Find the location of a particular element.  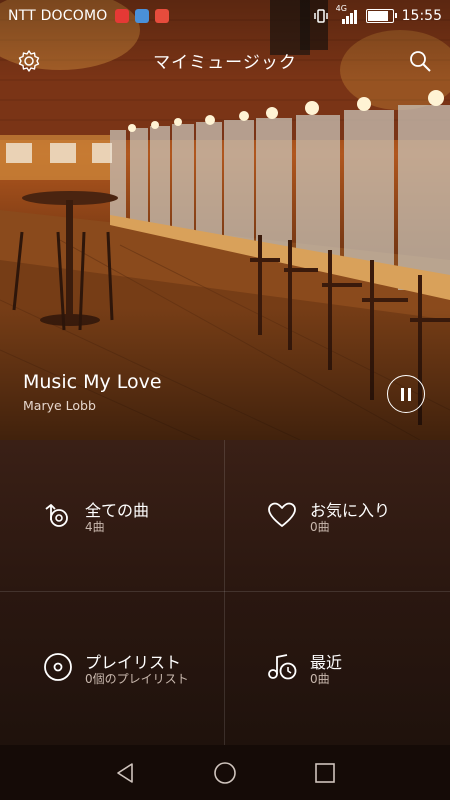

vibrate-icon is located at coordinates (320, 16).